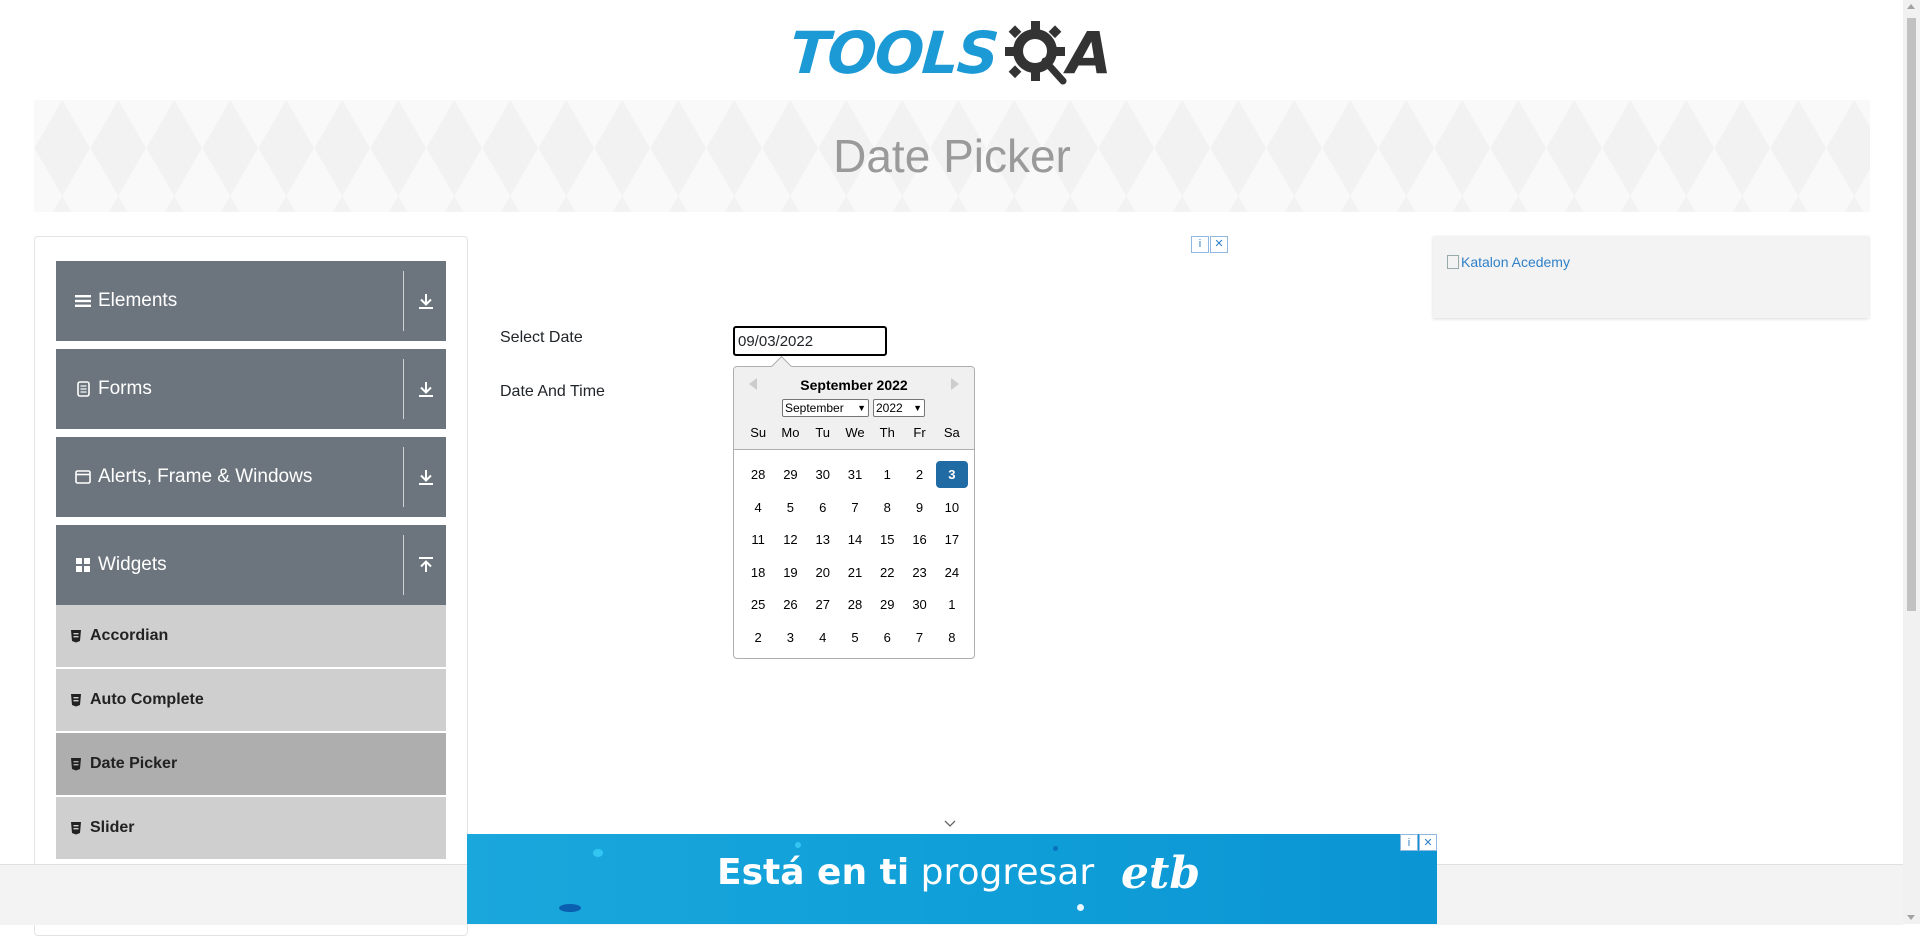 Image resolution: width=1920 pixels, height=936 pixels. I want to click on date-picker-input, so click(810, 341).